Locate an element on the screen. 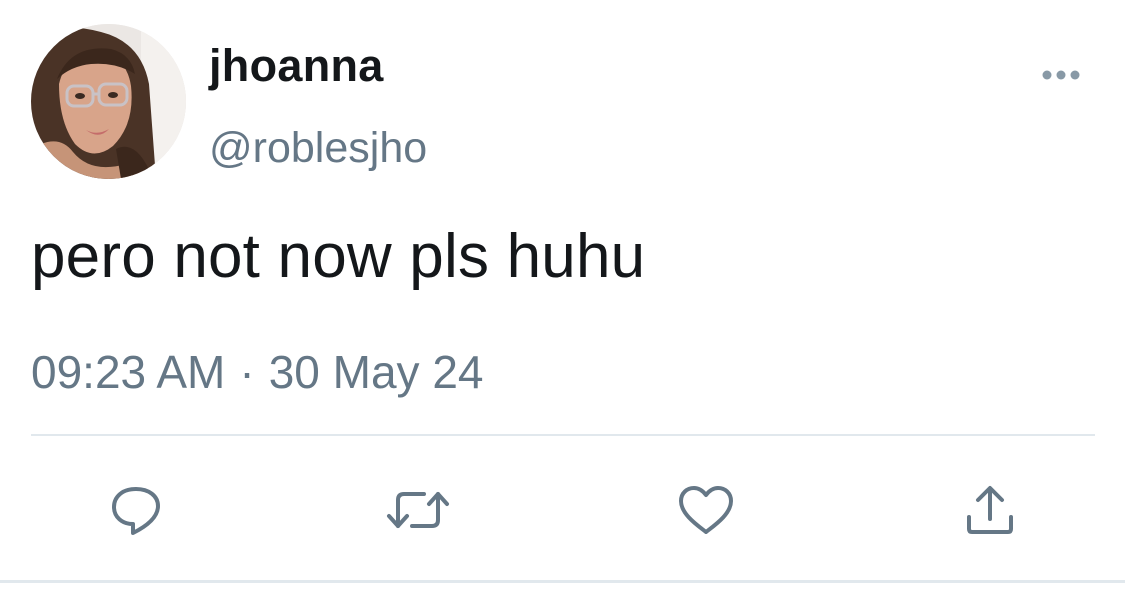  user-handle: @roblesjho is located at coordinates (318, 148).